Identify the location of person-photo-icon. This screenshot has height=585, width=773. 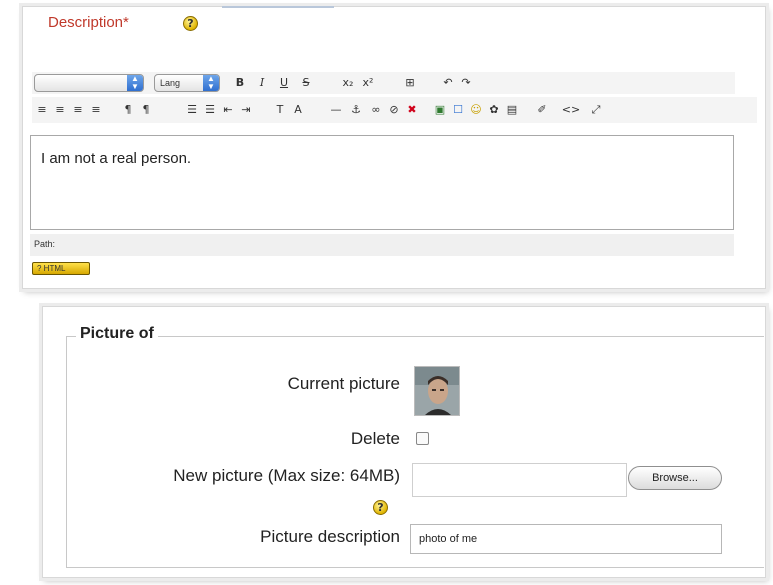
(437, 391).